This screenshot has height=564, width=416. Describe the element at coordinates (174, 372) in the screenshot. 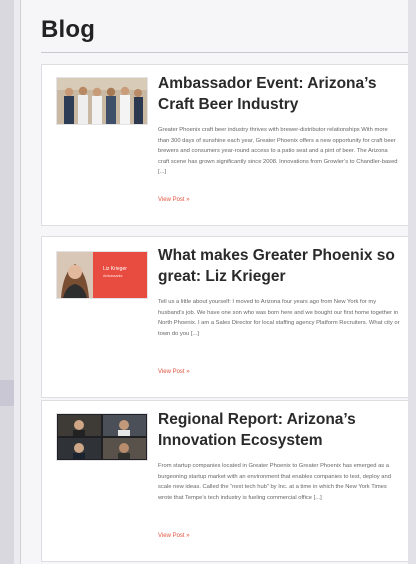

I see `view-post-link-2: View Post »` at that location.